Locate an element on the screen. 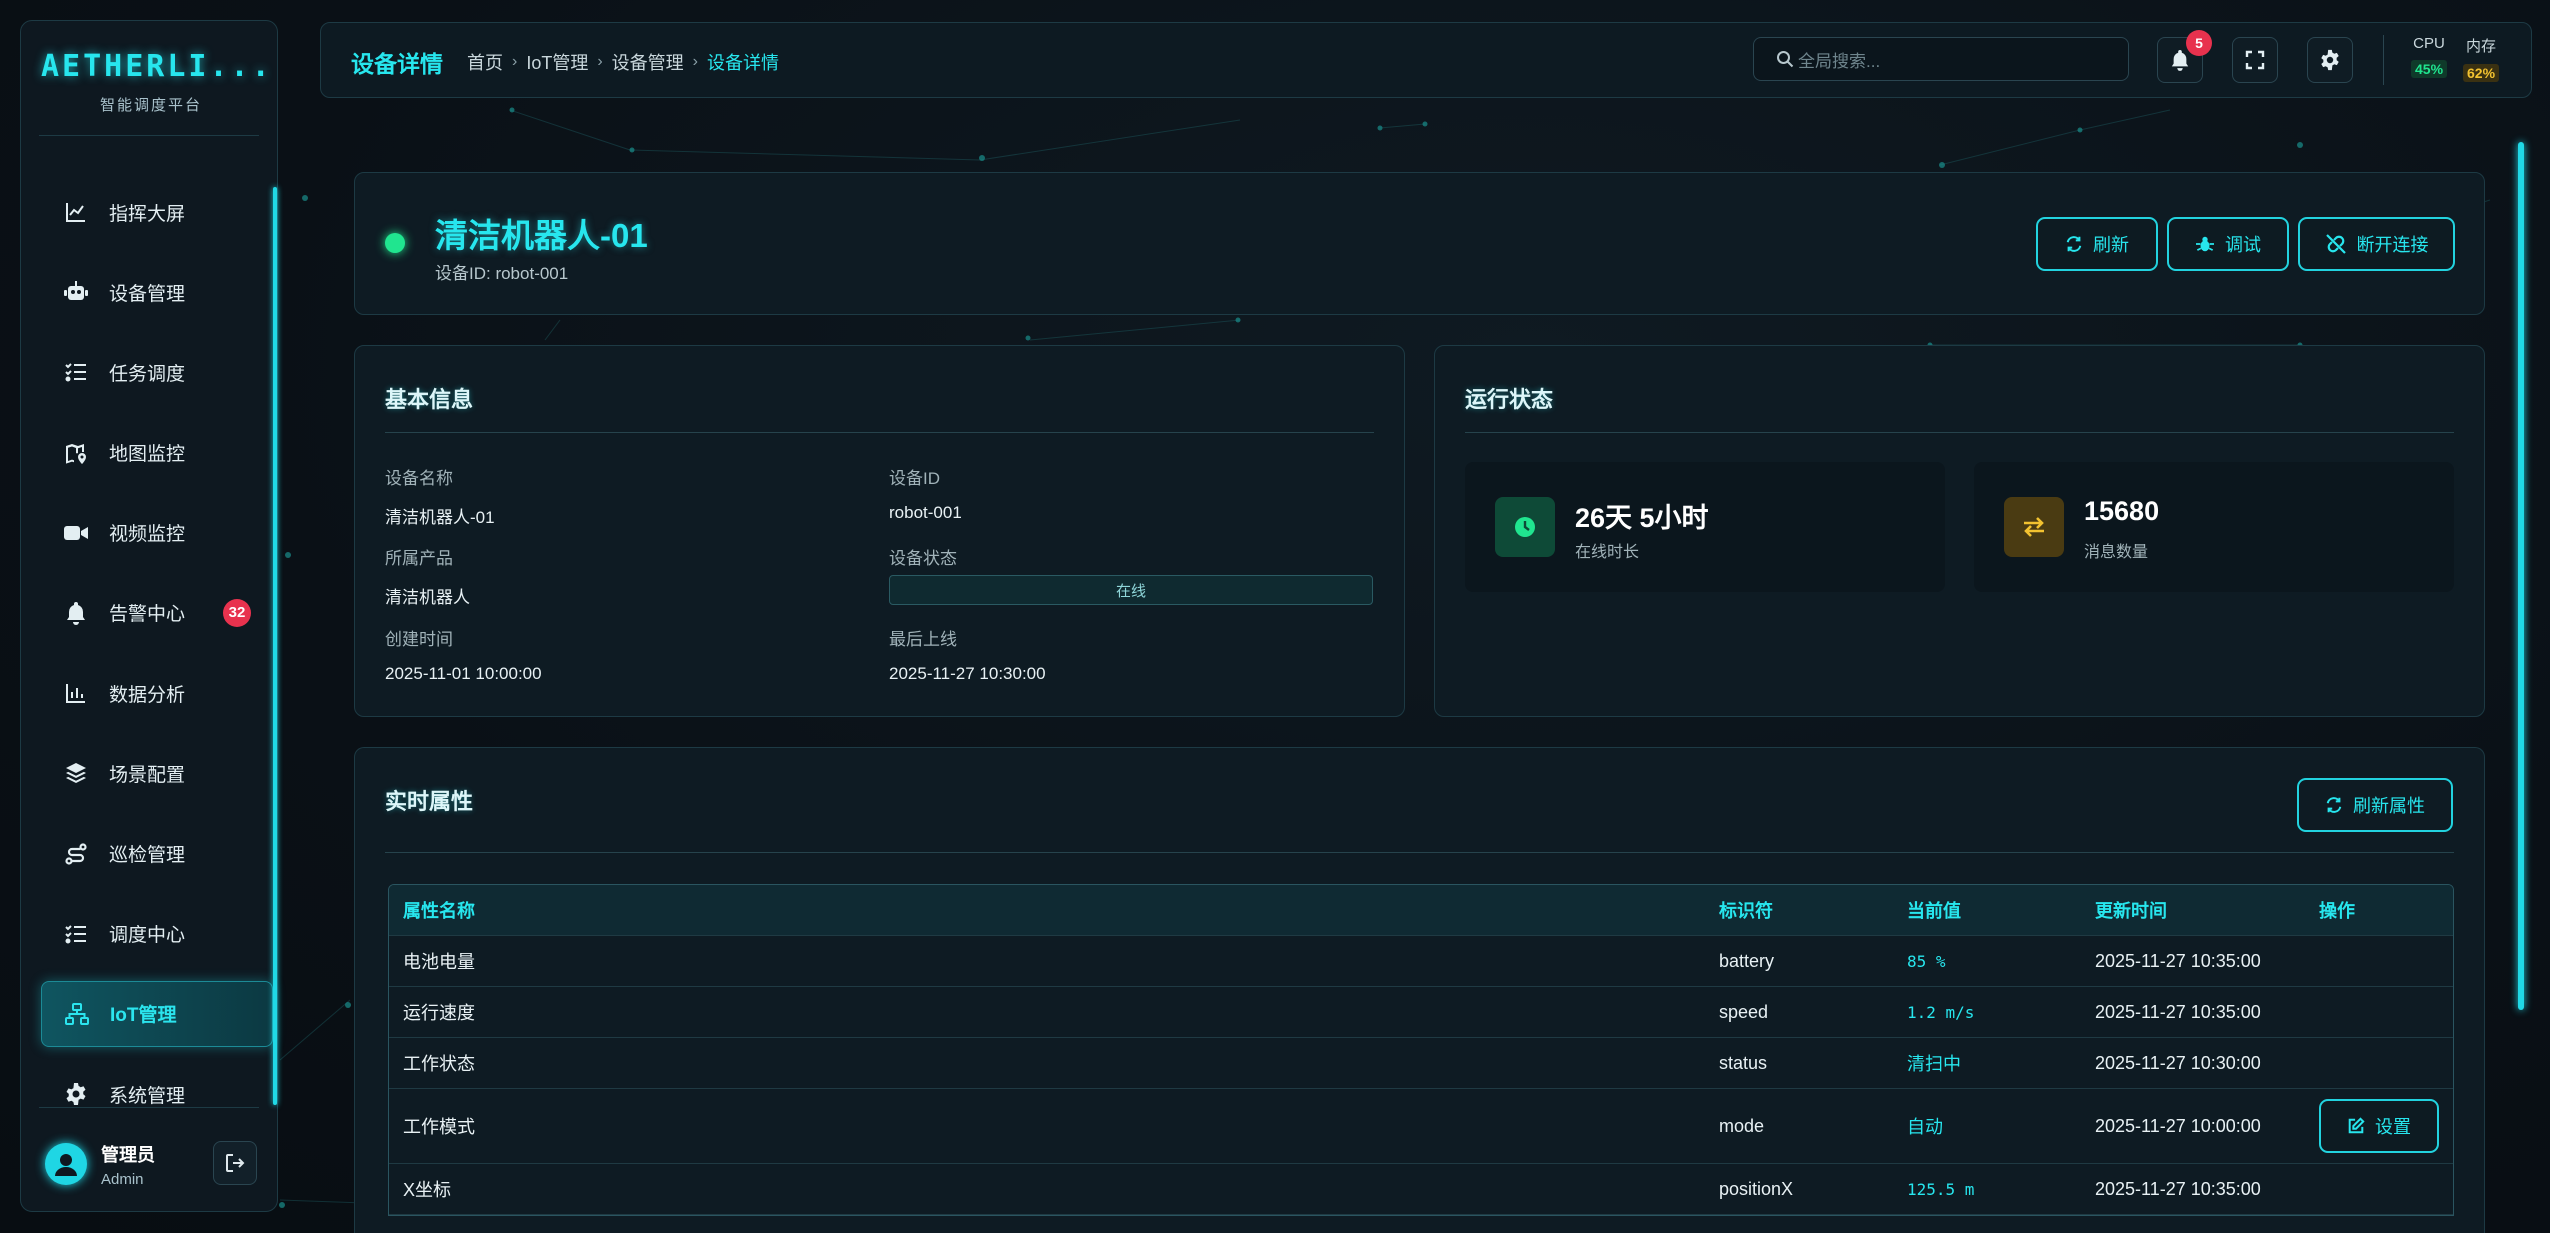 The image size is (2550, 1233). online-duration-metric: 26天 5小时 在线时长 is located at coordinates (1705, 527).